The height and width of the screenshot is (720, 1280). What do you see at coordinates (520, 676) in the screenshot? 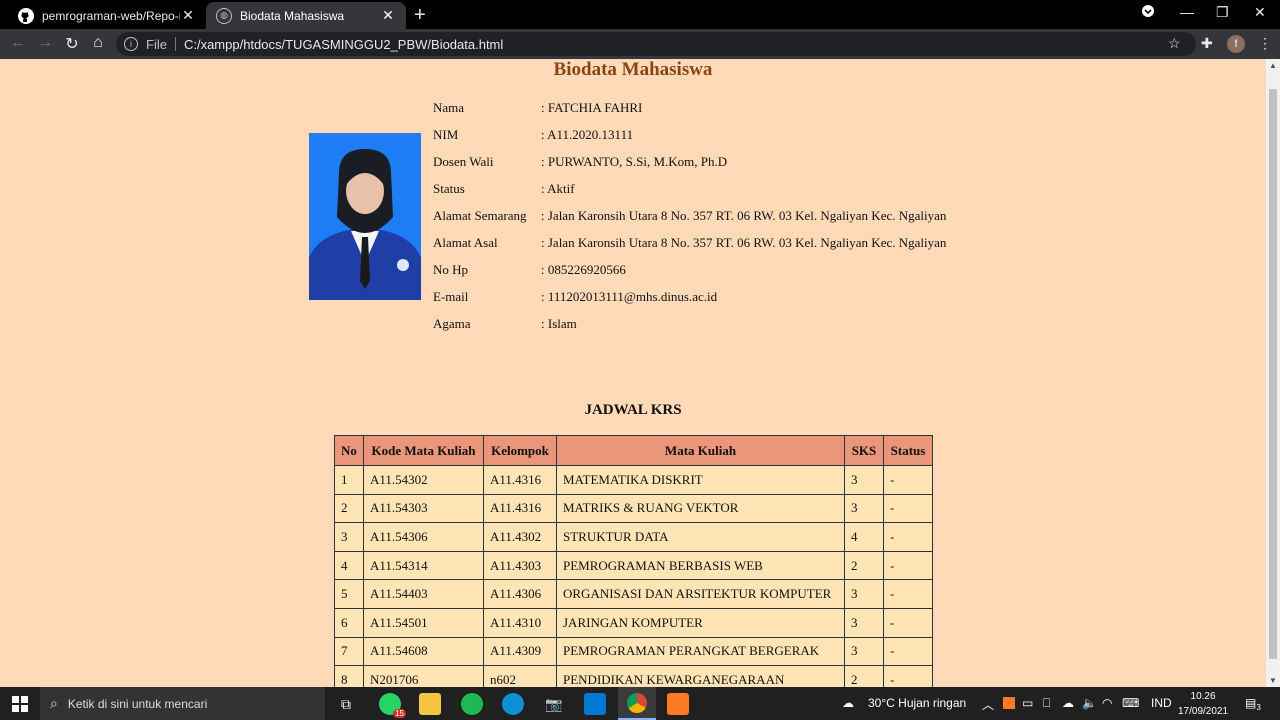
I see `table-cell: n602` at bounding box center [520, 676].